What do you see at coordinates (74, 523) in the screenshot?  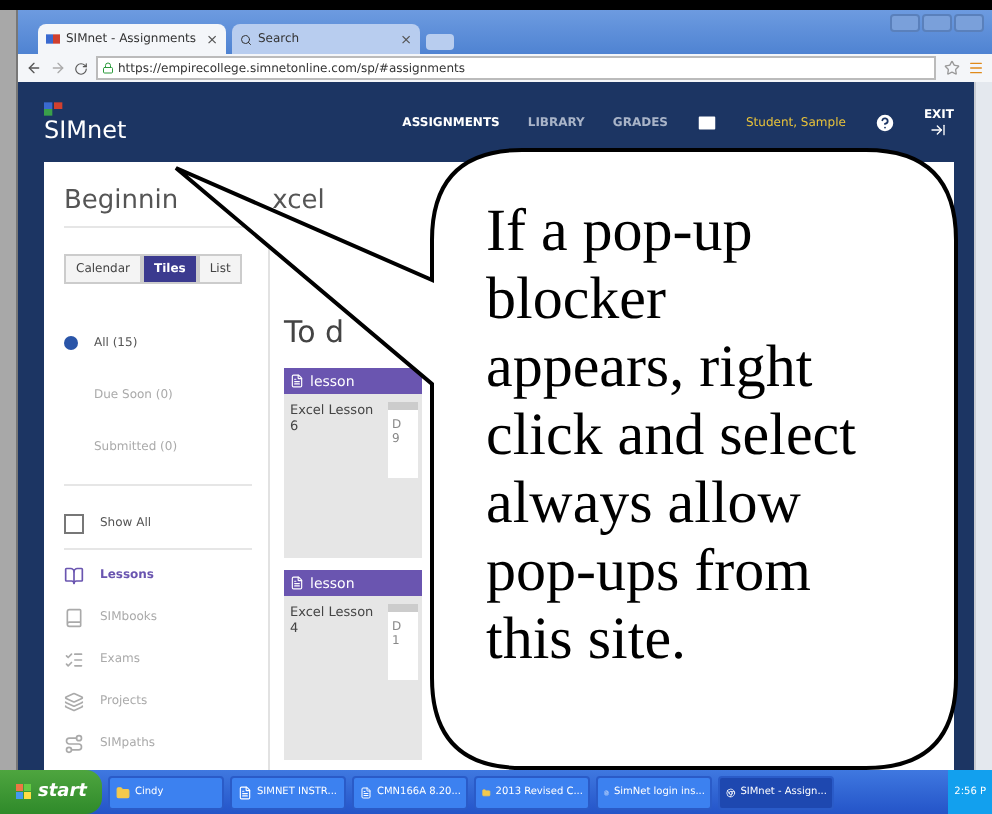 I see `show-all-checkbox` at bounding box center [74, 523].